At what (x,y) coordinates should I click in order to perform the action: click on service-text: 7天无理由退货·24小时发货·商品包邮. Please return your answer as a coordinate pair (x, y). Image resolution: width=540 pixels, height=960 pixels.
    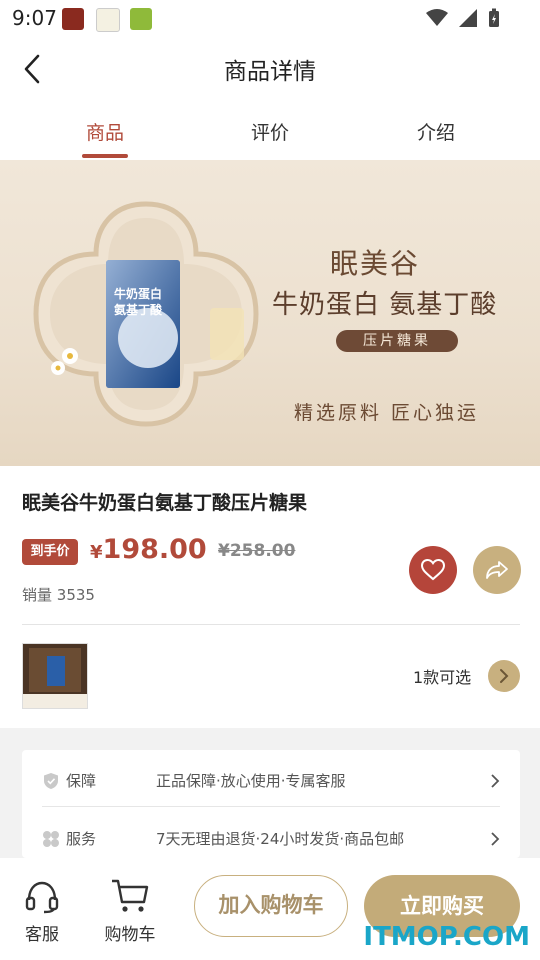
    Looking at the image, I should click on (280, 839).